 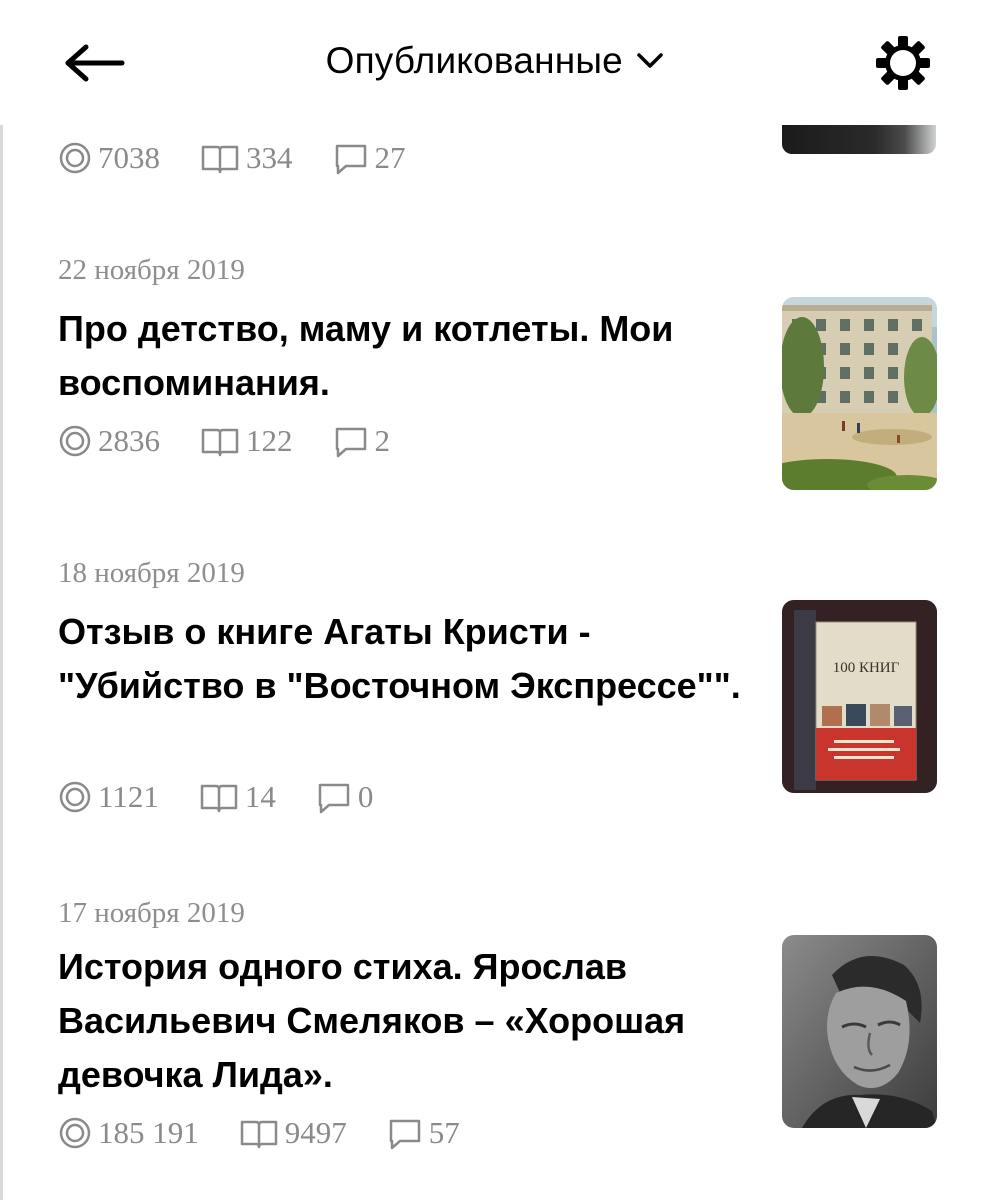 I want to click on article-stats: 1121 14 0, so click(x=235, y=797).